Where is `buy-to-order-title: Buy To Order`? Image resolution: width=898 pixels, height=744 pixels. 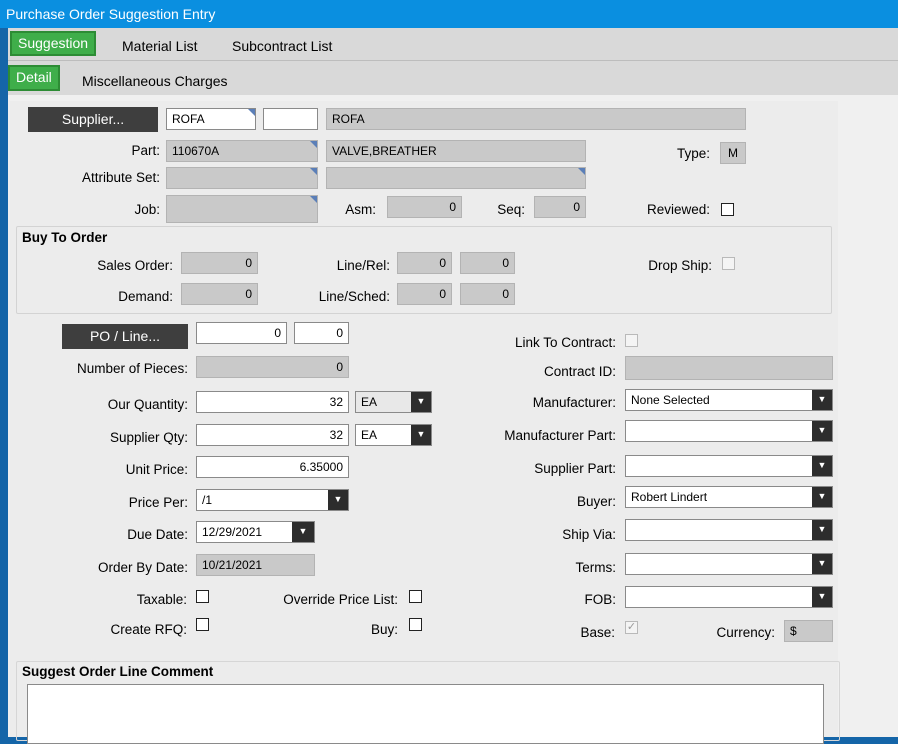 buy-to-order-title: Buy To Order is located at coordinates (65, 237).